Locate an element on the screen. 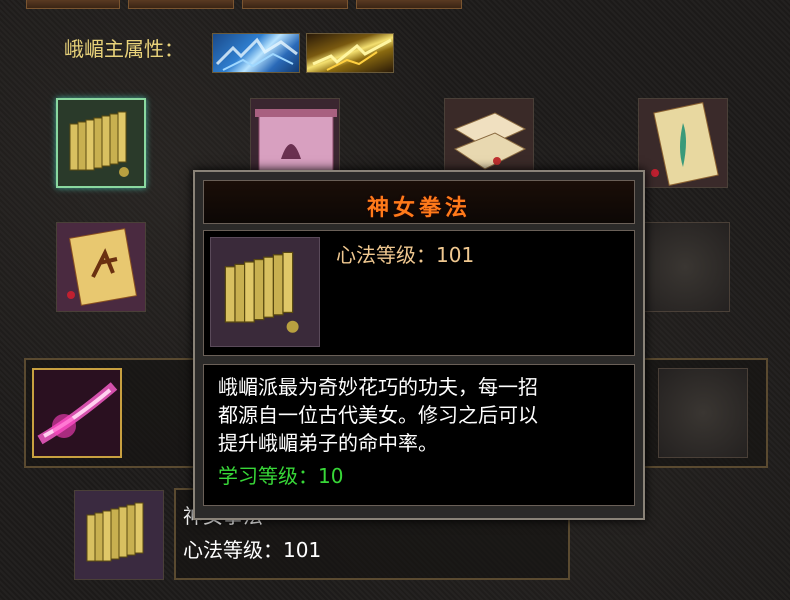 The image size is (790, 600). skill-slot-lady-painting is located at coordinates (683, 143).